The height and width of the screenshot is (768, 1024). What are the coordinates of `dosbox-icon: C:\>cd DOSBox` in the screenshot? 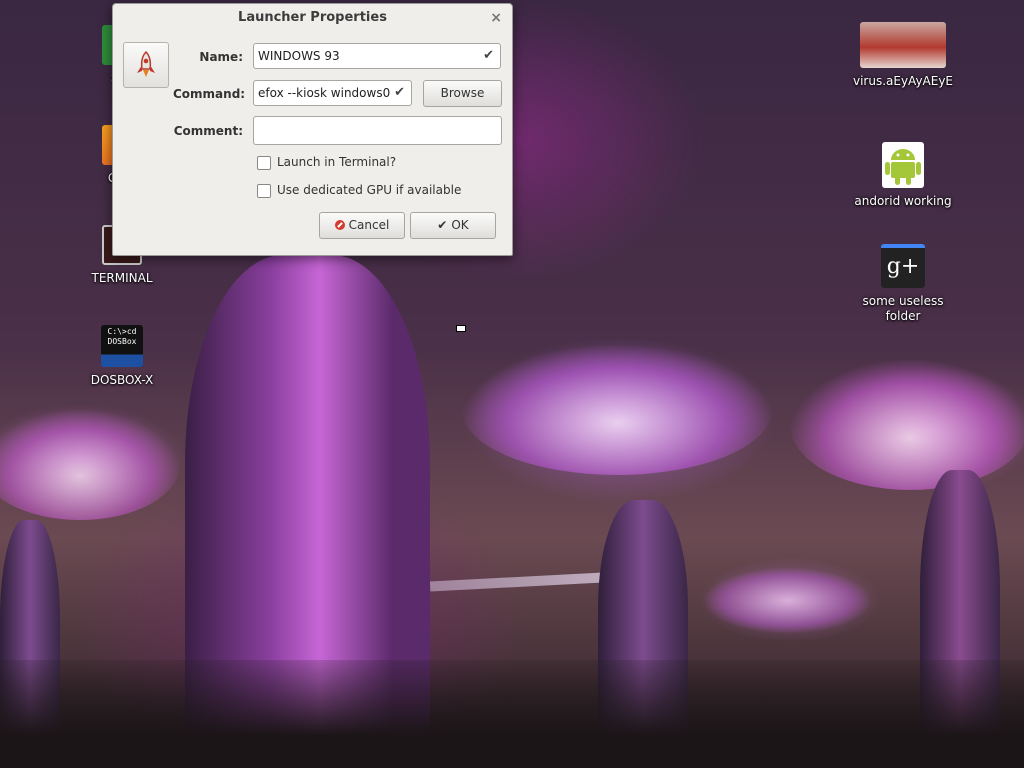 It's located at (122, 346).